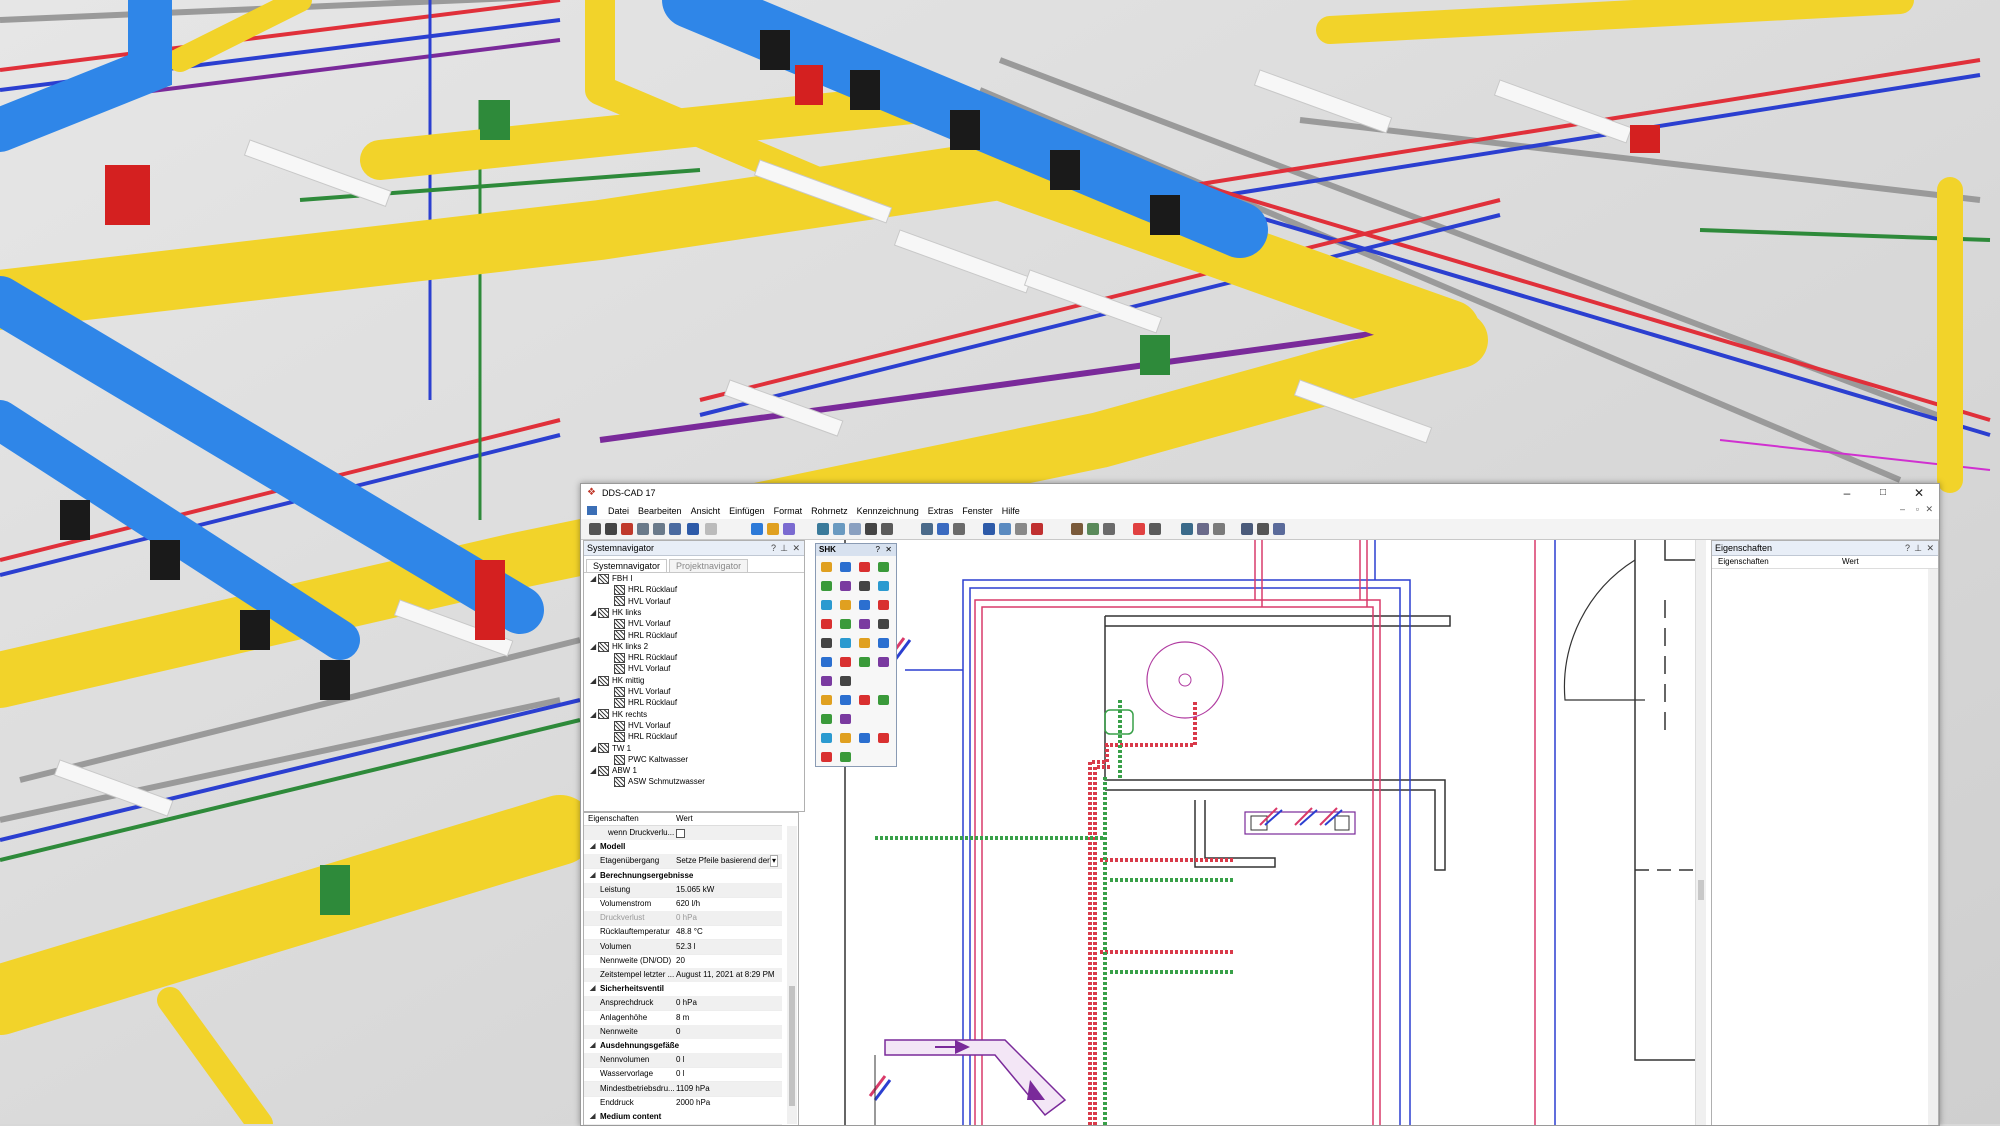 This screenshot has width=2000, height=1126. Describe the element at coordinates (757, 529) in the screenshot. I see `select-icon` at that location.